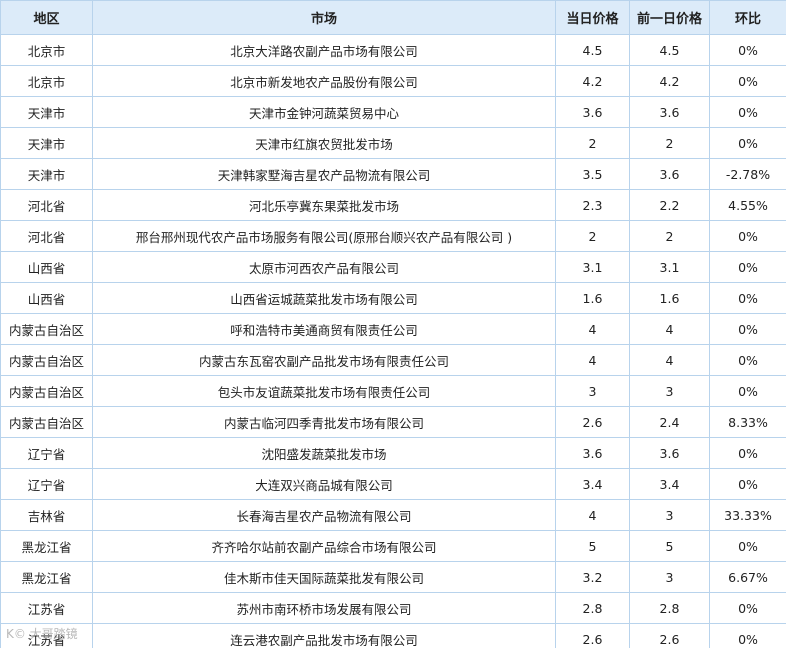 This screenshot has width=786, height=648. What do you see at coordinates (592, 174) in the screenshot?
I see `today-price-cell: 3.5` at bounding box center [592, 174].